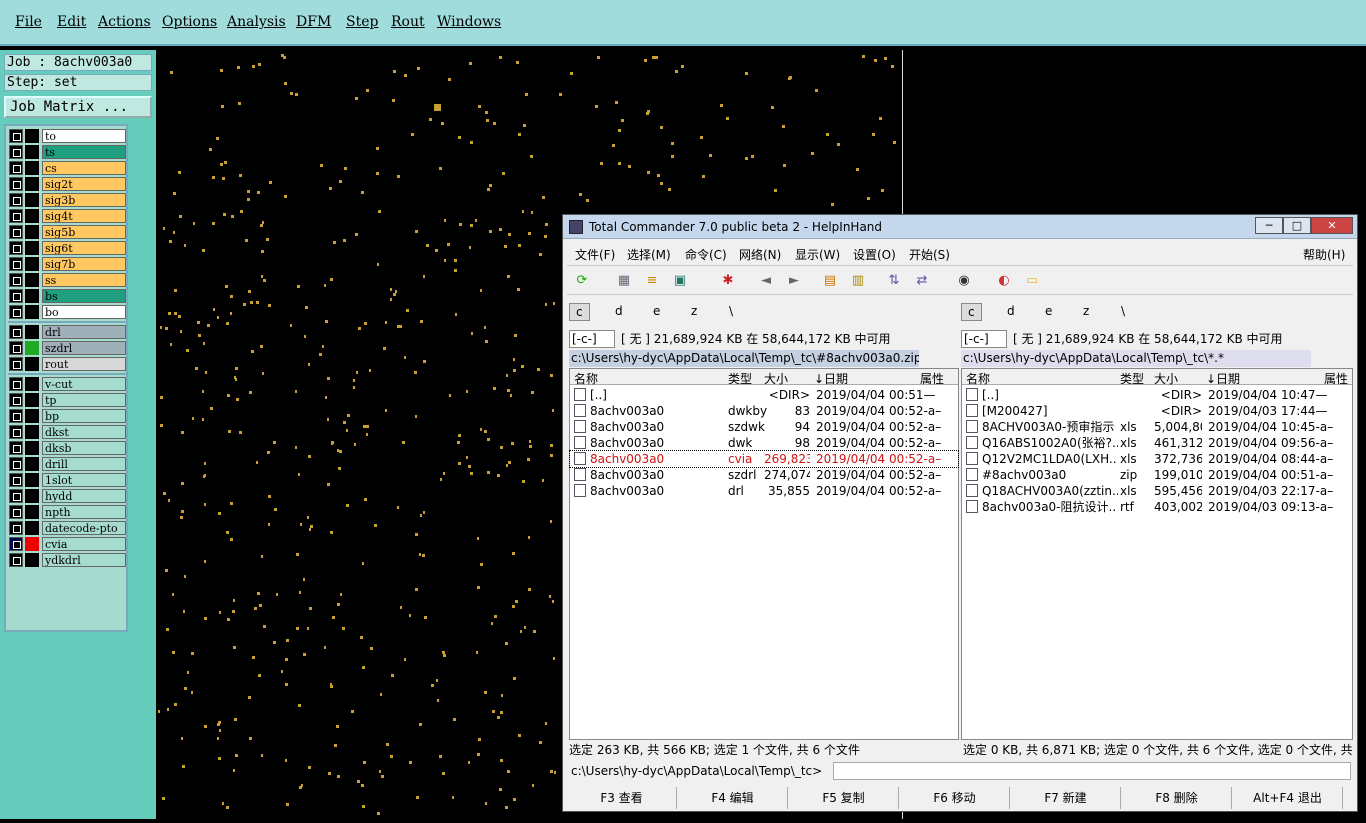 The width and height of the screenshot is (1366, 823). I want to click on menu-step: Step, so click(362, 22).